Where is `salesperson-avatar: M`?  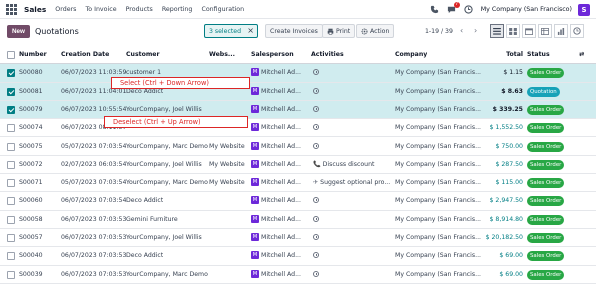
salesperson-avatar: M is located at coordinates (255, 163).